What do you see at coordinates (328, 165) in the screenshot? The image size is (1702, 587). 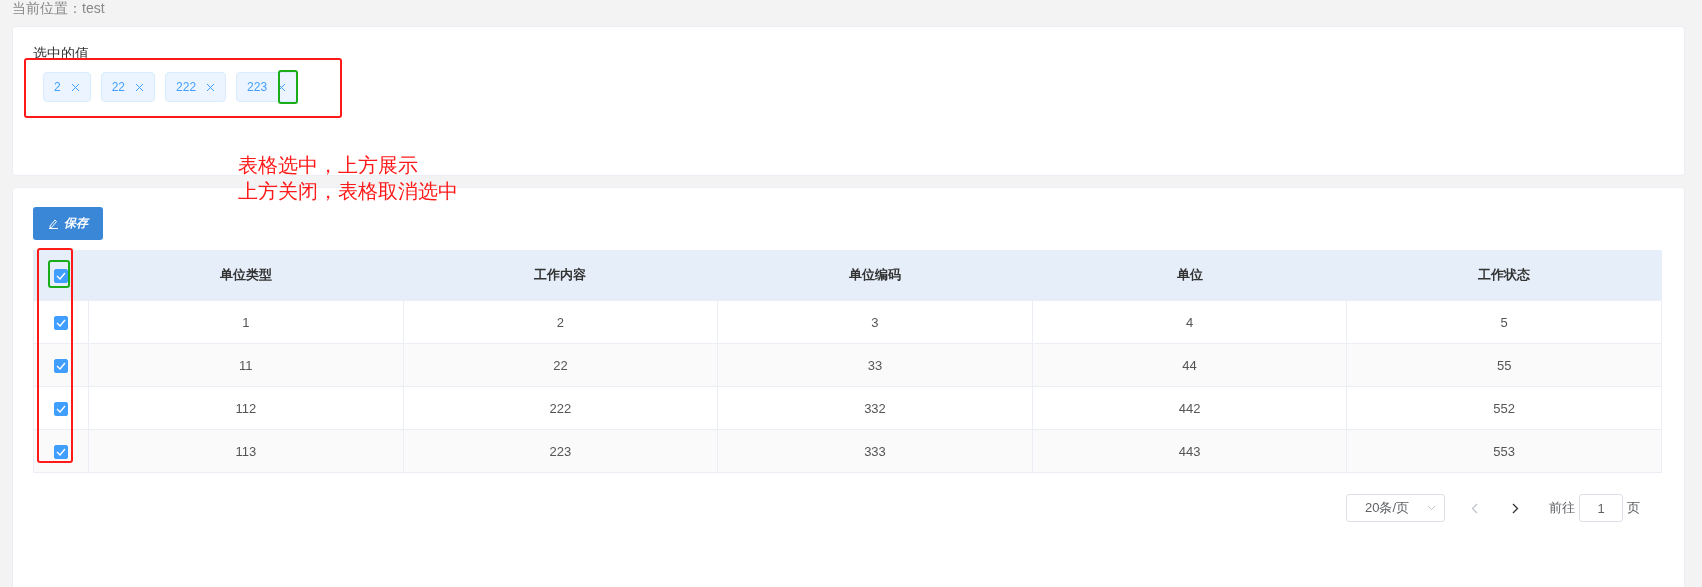 I see `annotation-note: 表格选中，上方展示` at bounding box center [328, 165].